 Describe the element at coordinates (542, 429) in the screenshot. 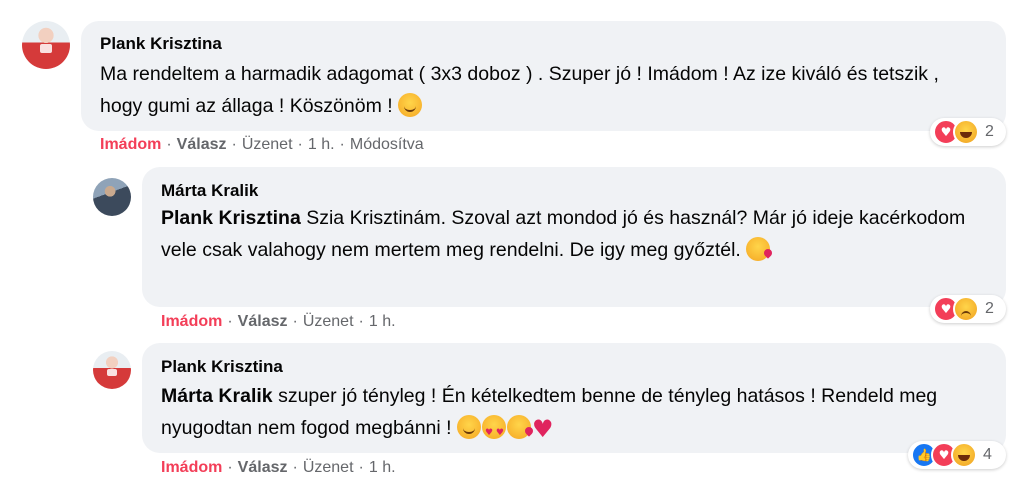

I see `red-heart-icon: ♥` at that location.